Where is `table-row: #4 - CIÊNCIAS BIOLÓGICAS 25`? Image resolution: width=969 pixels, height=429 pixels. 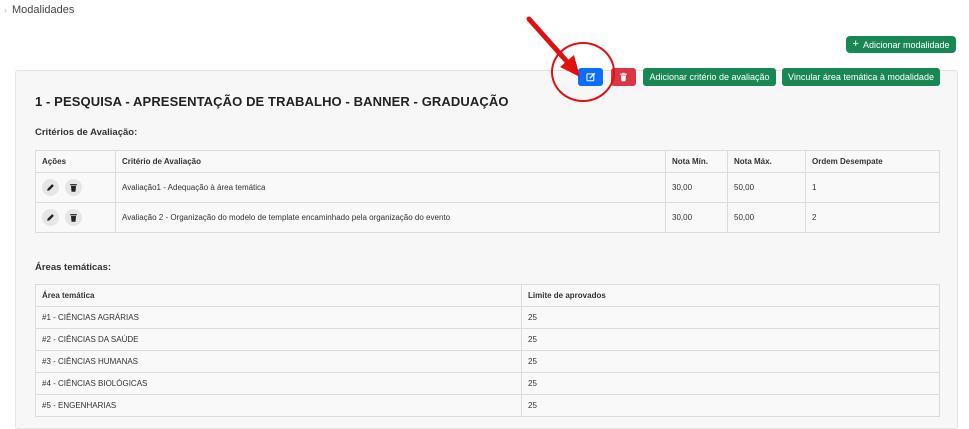 table-row: #4 - CIÊNCIAS BIOLÓGICAS 25 is located at coordinates (487, 383).